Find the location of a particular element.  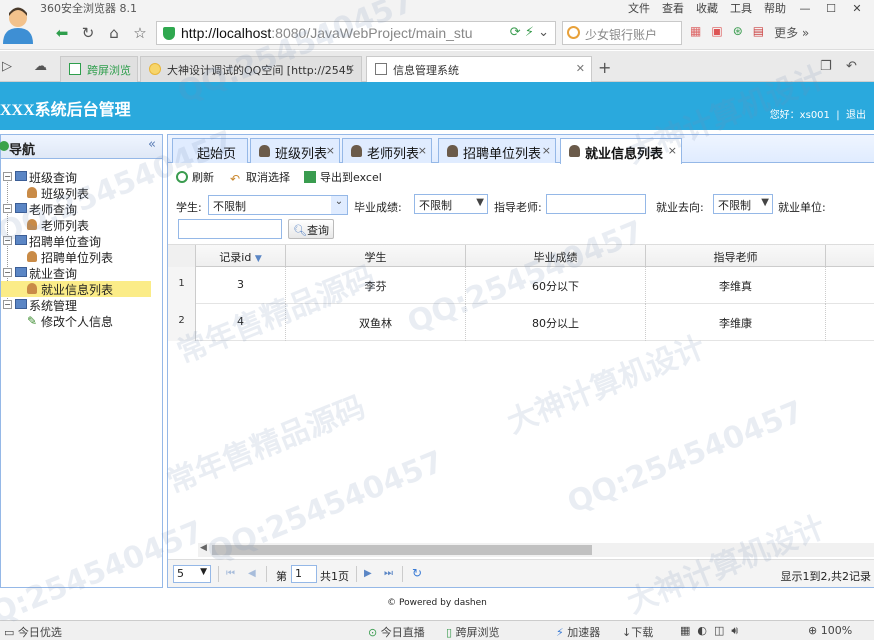

browser-tab-cross-screen: 跨屏浏览 is located at coordinates (99, 69).